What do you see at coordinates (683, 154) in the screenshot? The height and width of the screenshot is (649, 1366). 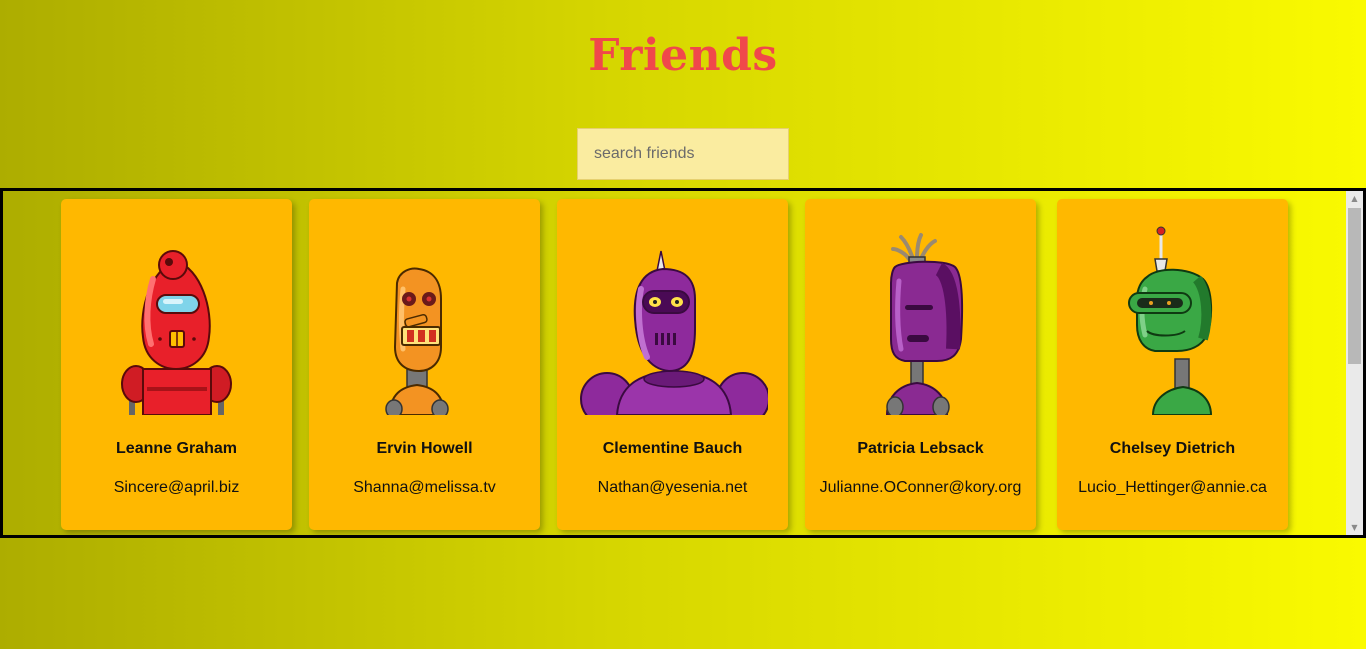 I see `search-input` at bounding box center [683, 154].